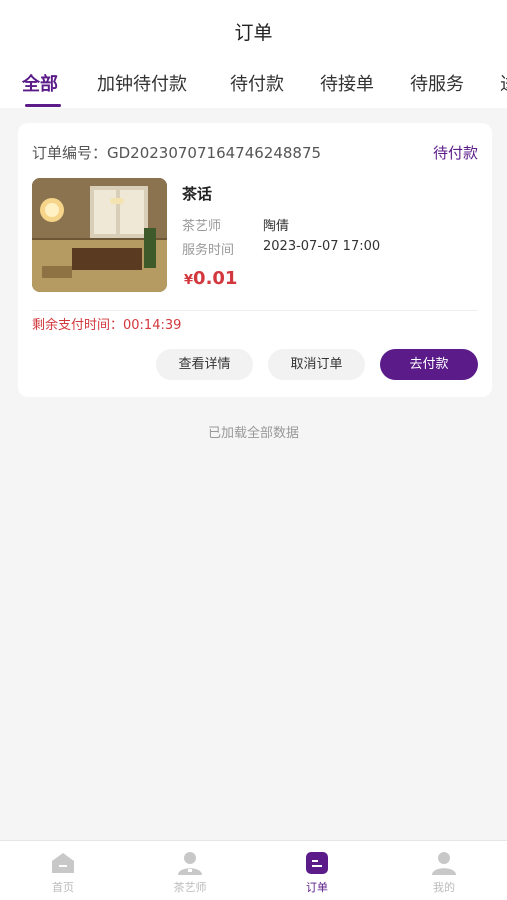 The width and height of the screenshot is (507, 900). What do you see at coordinates (204, 364) in the screenshot?
I see `view-details-button: 查看详情` at bounding box center [204, 364].